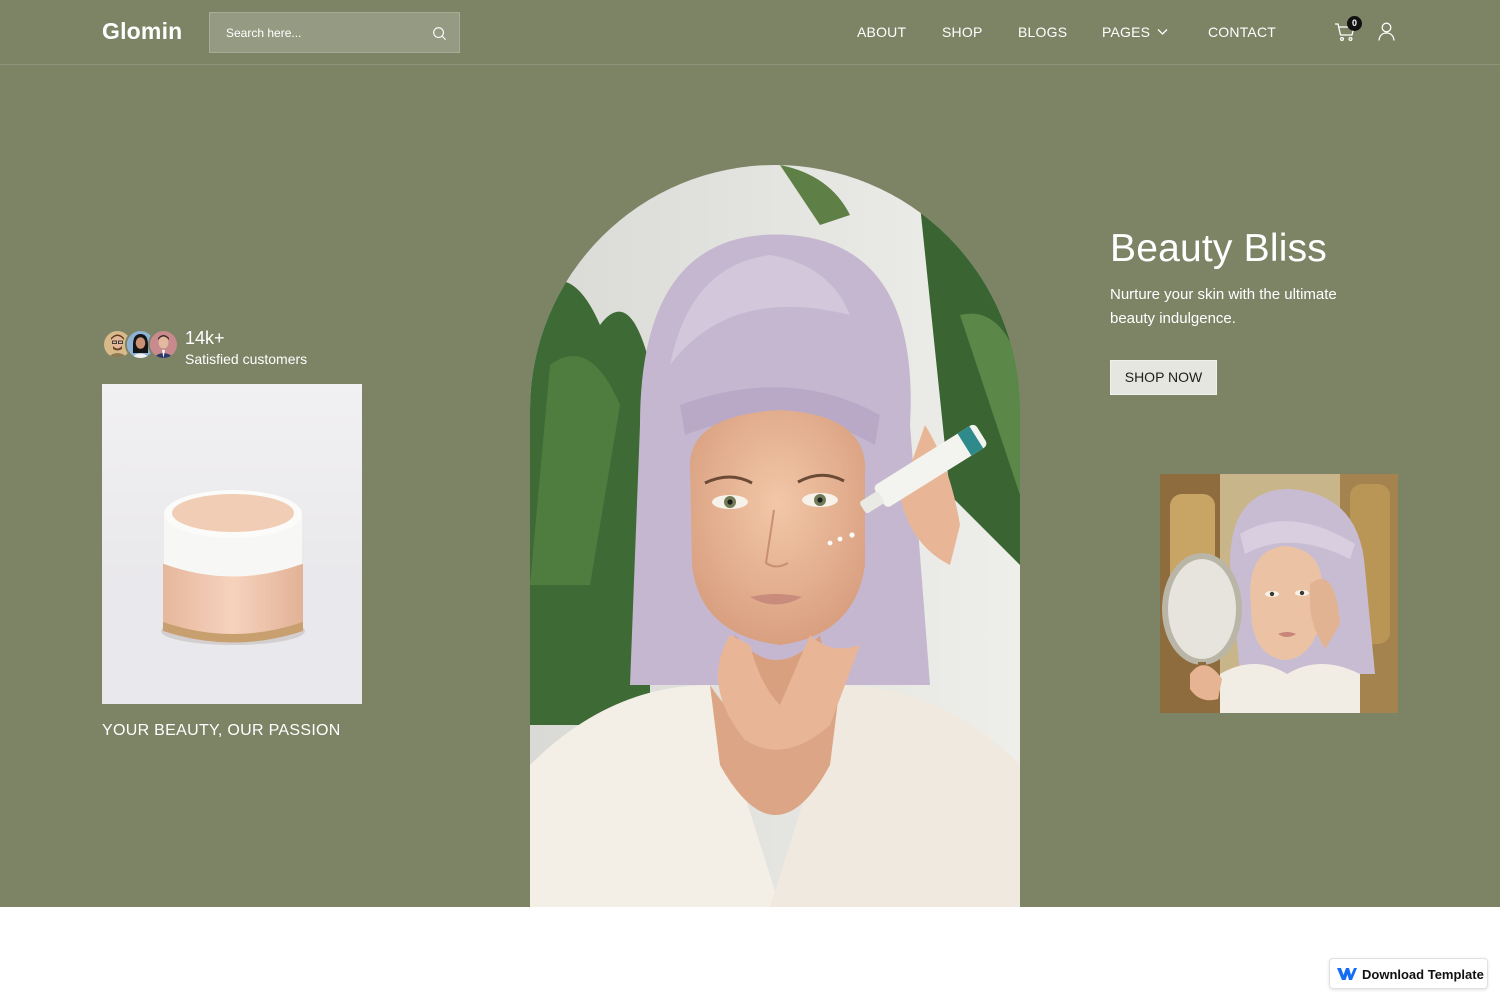 This screenshot has width=1500, height=1000. Describe the element at coordinates (221, 730) in the screenshot. I see `hero-tagline: YOUR BEAUTY, OUR PASSION` at that location.